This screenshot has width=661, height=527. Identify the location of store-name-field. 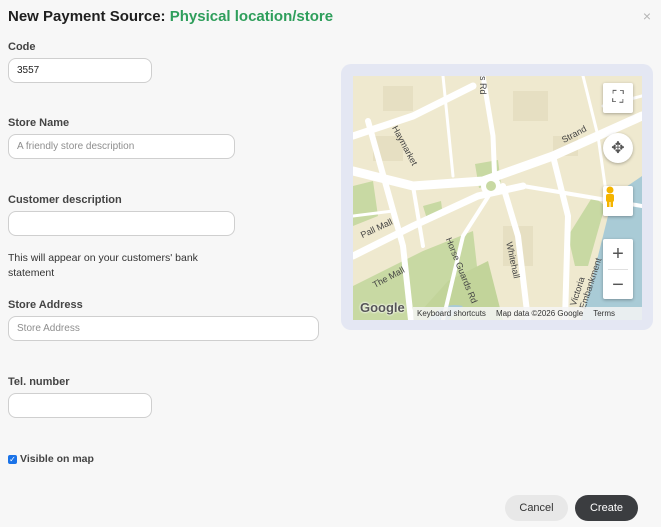
(121, 146).